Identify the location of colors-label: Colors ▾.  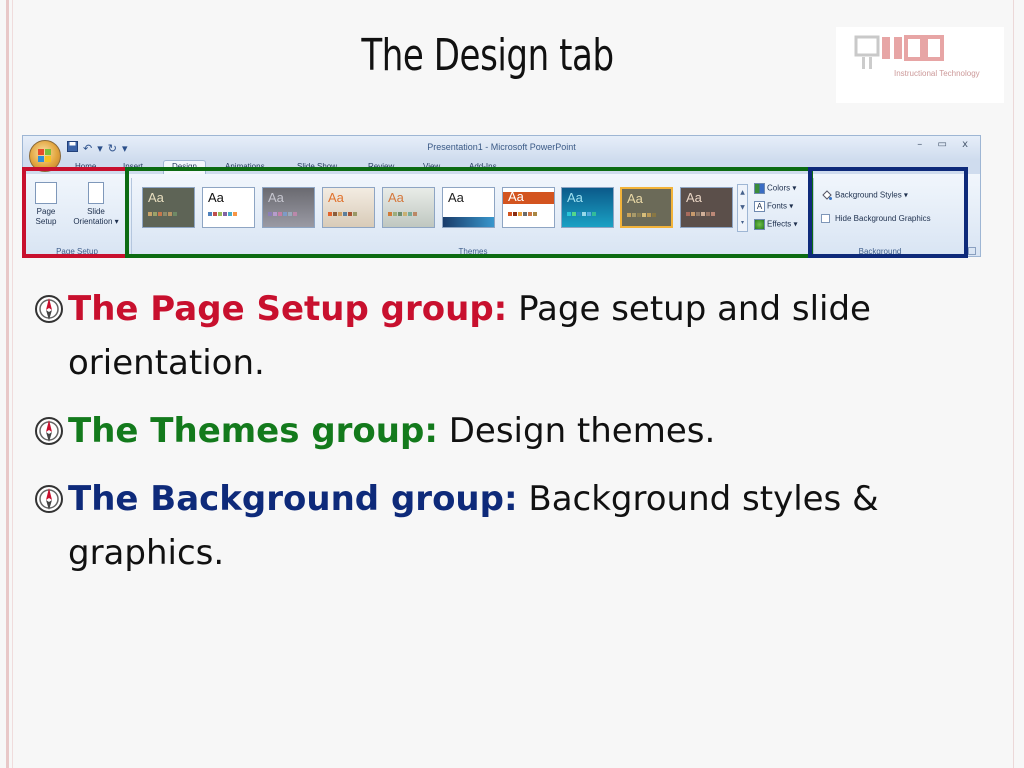
(782, 188).